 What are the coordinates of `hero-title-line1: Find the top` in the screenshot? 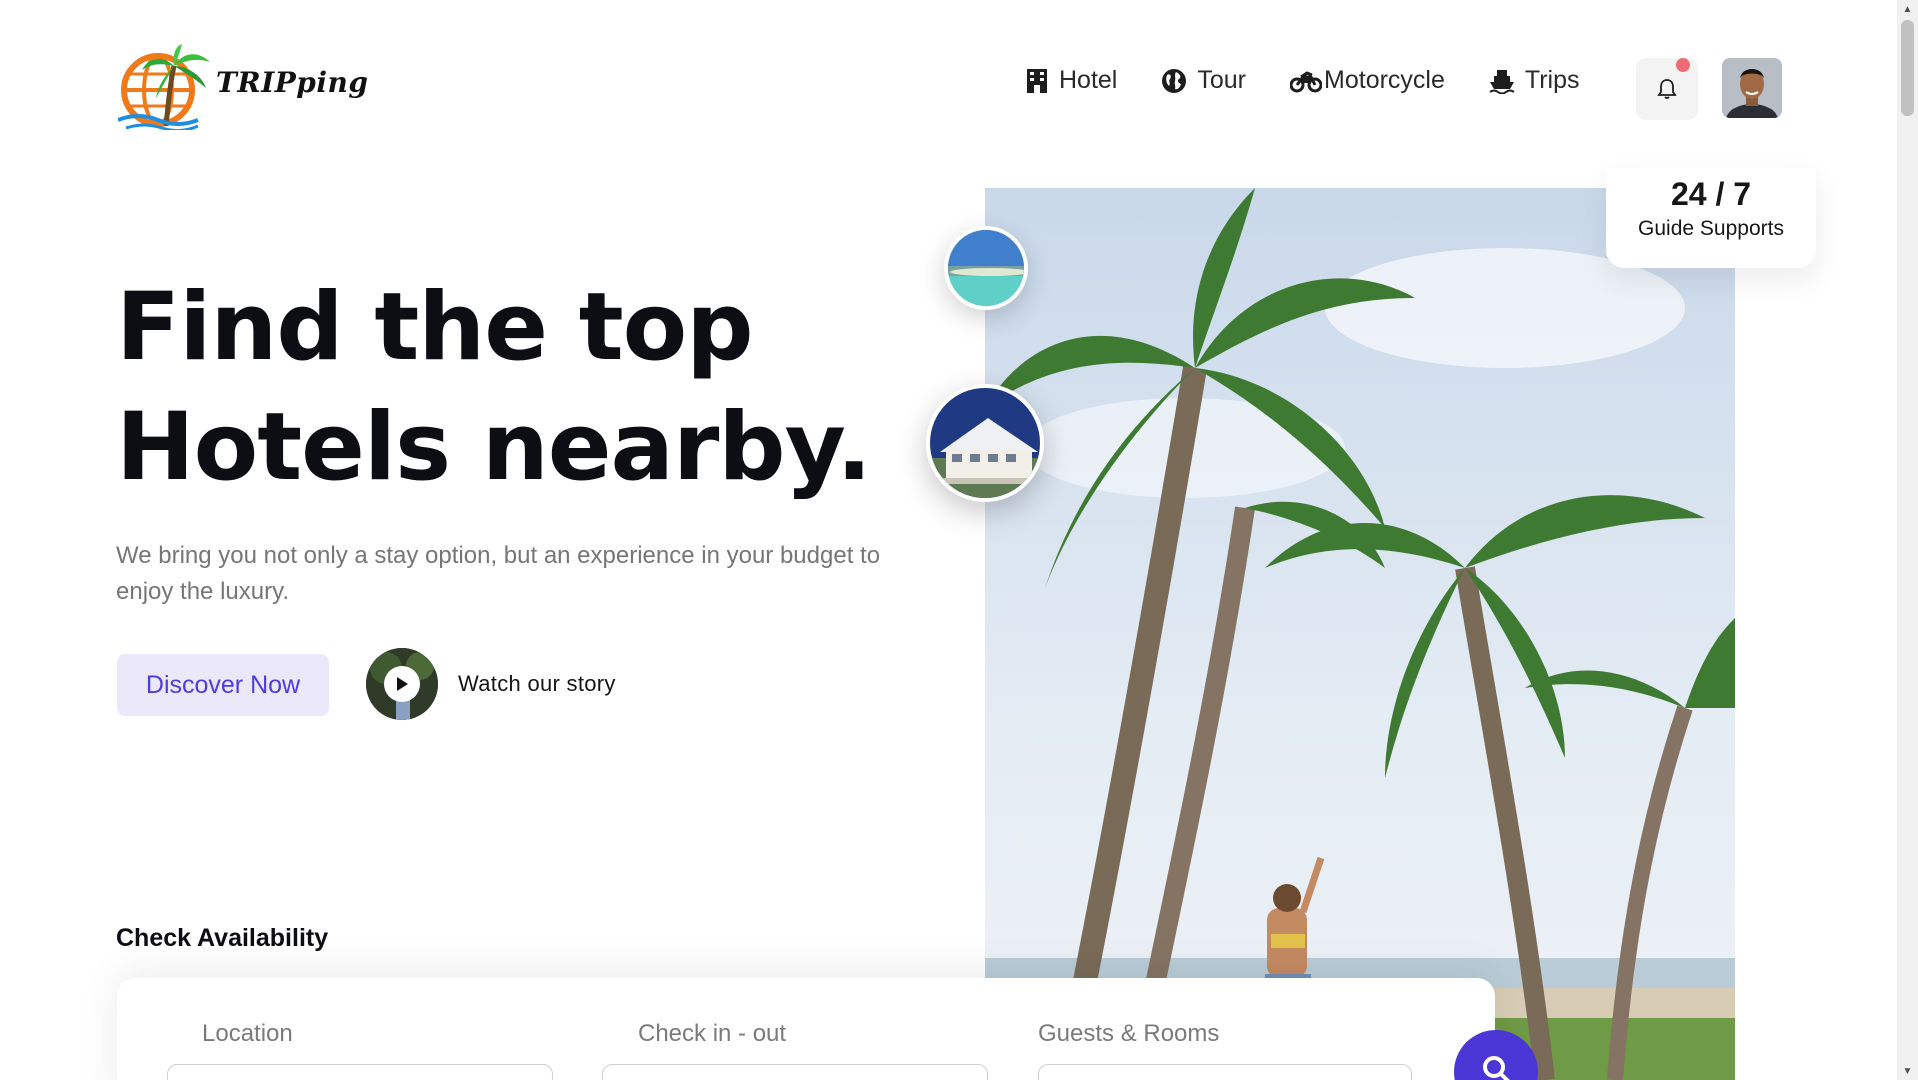 It's located at (434, 327).